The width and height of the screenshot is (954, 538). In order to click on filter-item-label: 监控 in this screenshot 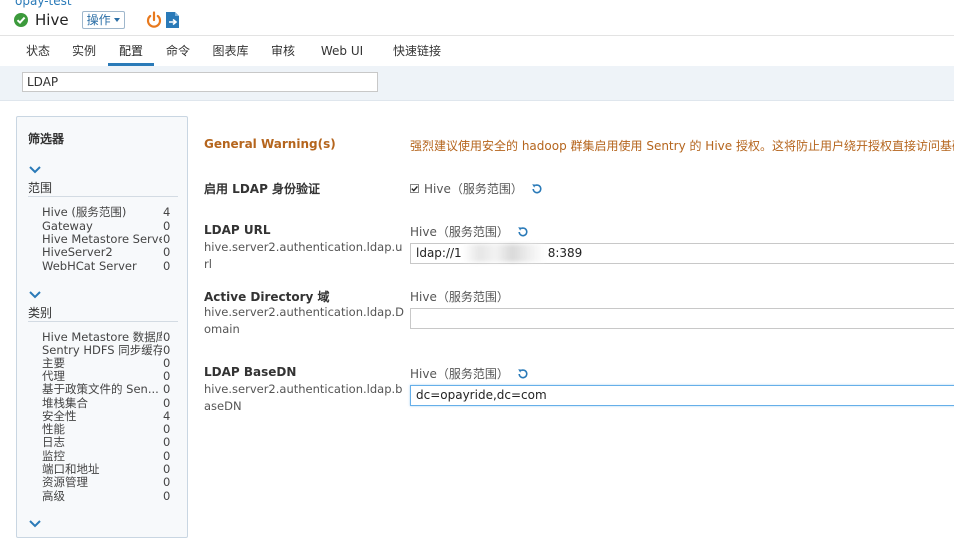, I will do `click(53, 456)`.